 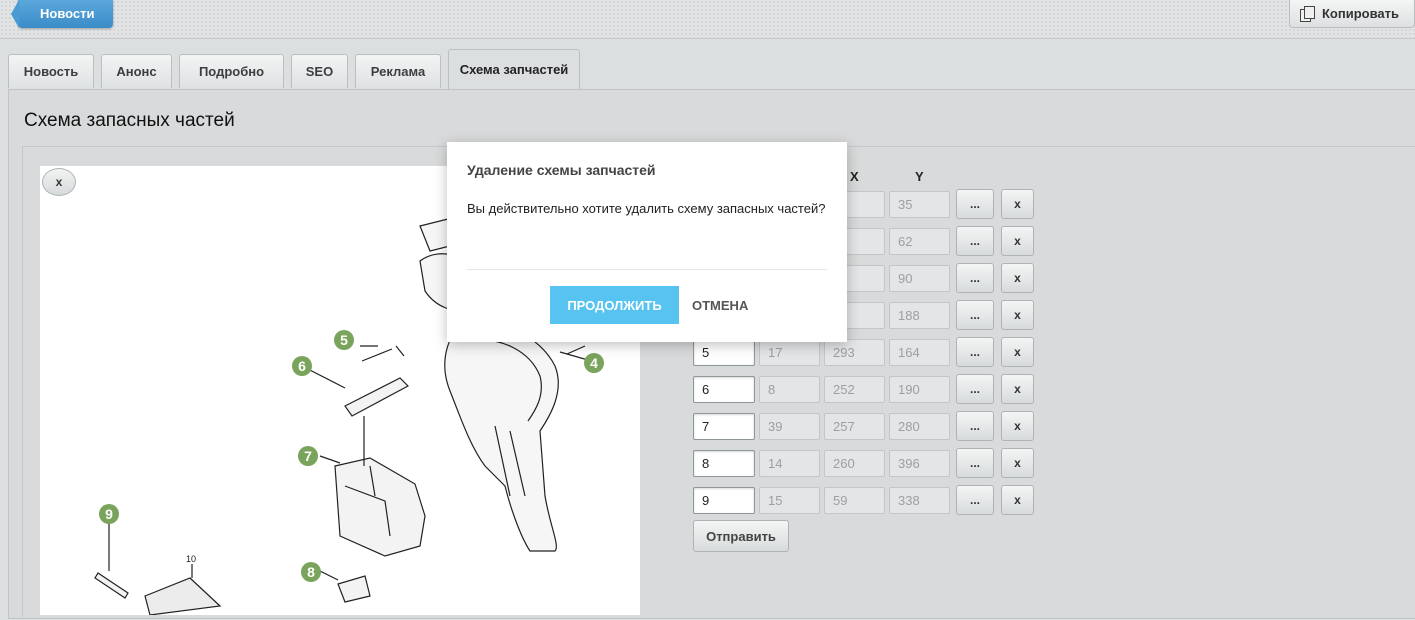 I want to click on callout-6: 6, so click(x=302, y=366).